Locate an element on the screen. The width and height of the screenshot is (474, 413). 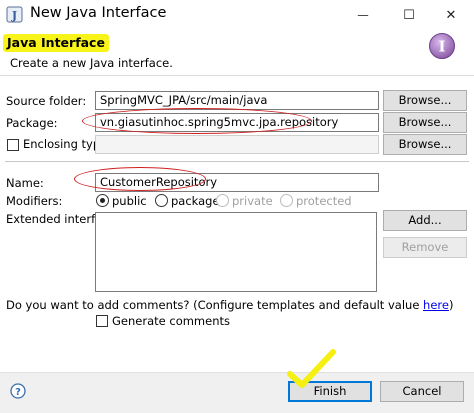
wizard-title: Java Interface is located at coordinates (56, 43).